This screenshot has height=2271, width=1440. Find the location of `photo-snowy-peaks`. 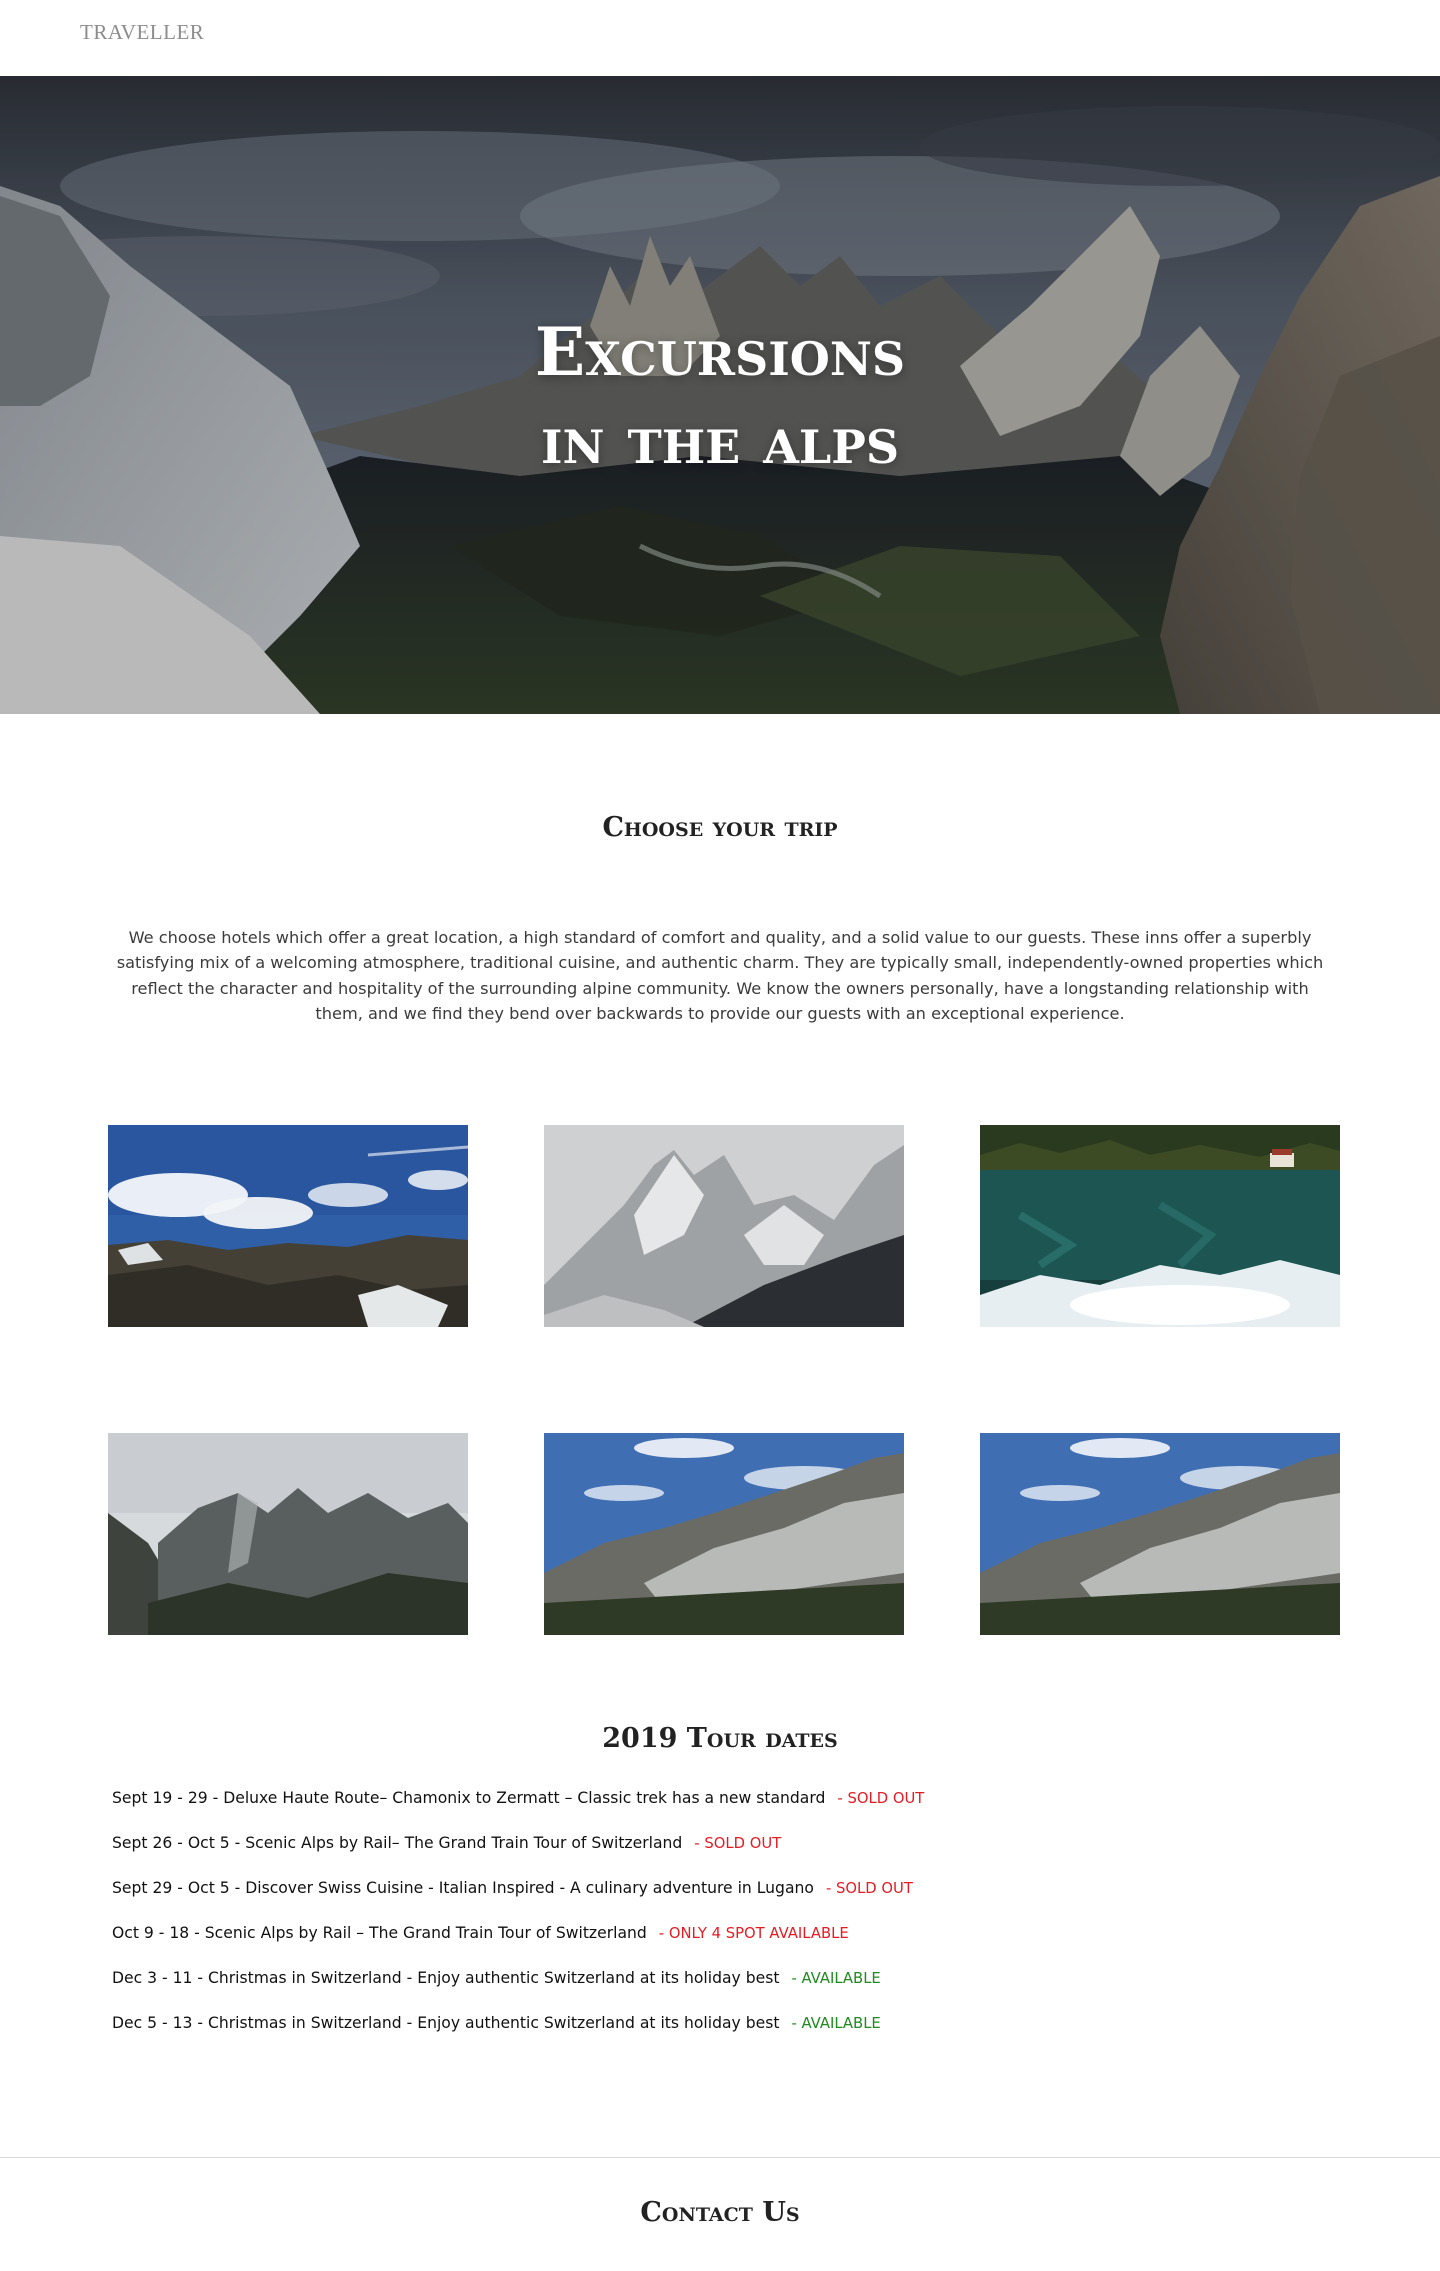

photo-snowy-peaks is located at coordinates (724, 1226).